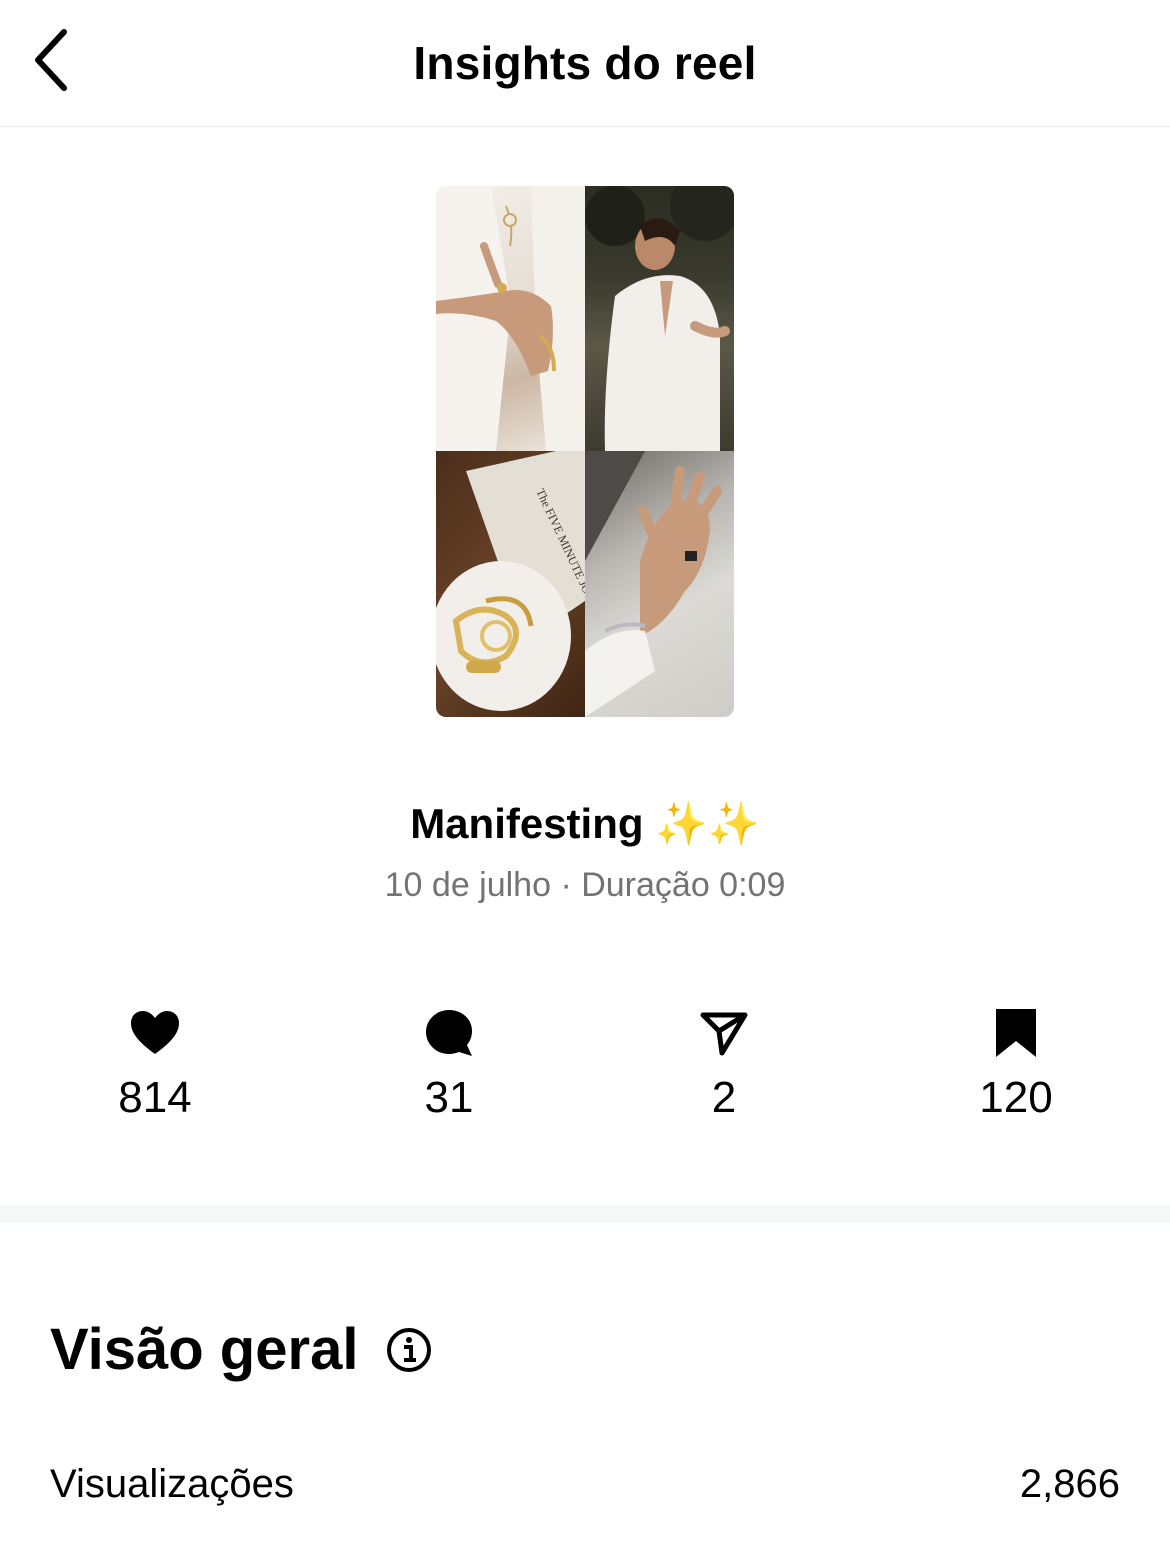 The height and width of the screenshot is (1546, 1170). I want to click on thumbnail-photo-journal-jewelry: The FIVE MINUTE JOURNAL, so click(510, 584).